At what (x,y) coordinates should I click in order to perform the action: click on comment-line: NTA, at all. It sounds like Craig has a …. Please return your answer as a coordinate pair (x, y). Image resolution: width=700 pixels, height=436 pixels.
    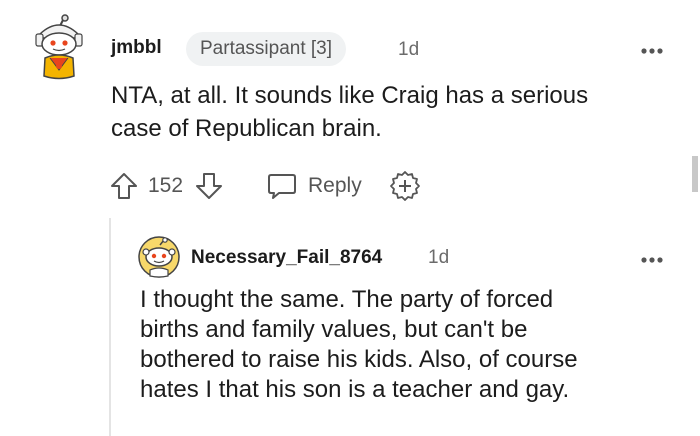
    Looking at the image, I should click on (350, 95).